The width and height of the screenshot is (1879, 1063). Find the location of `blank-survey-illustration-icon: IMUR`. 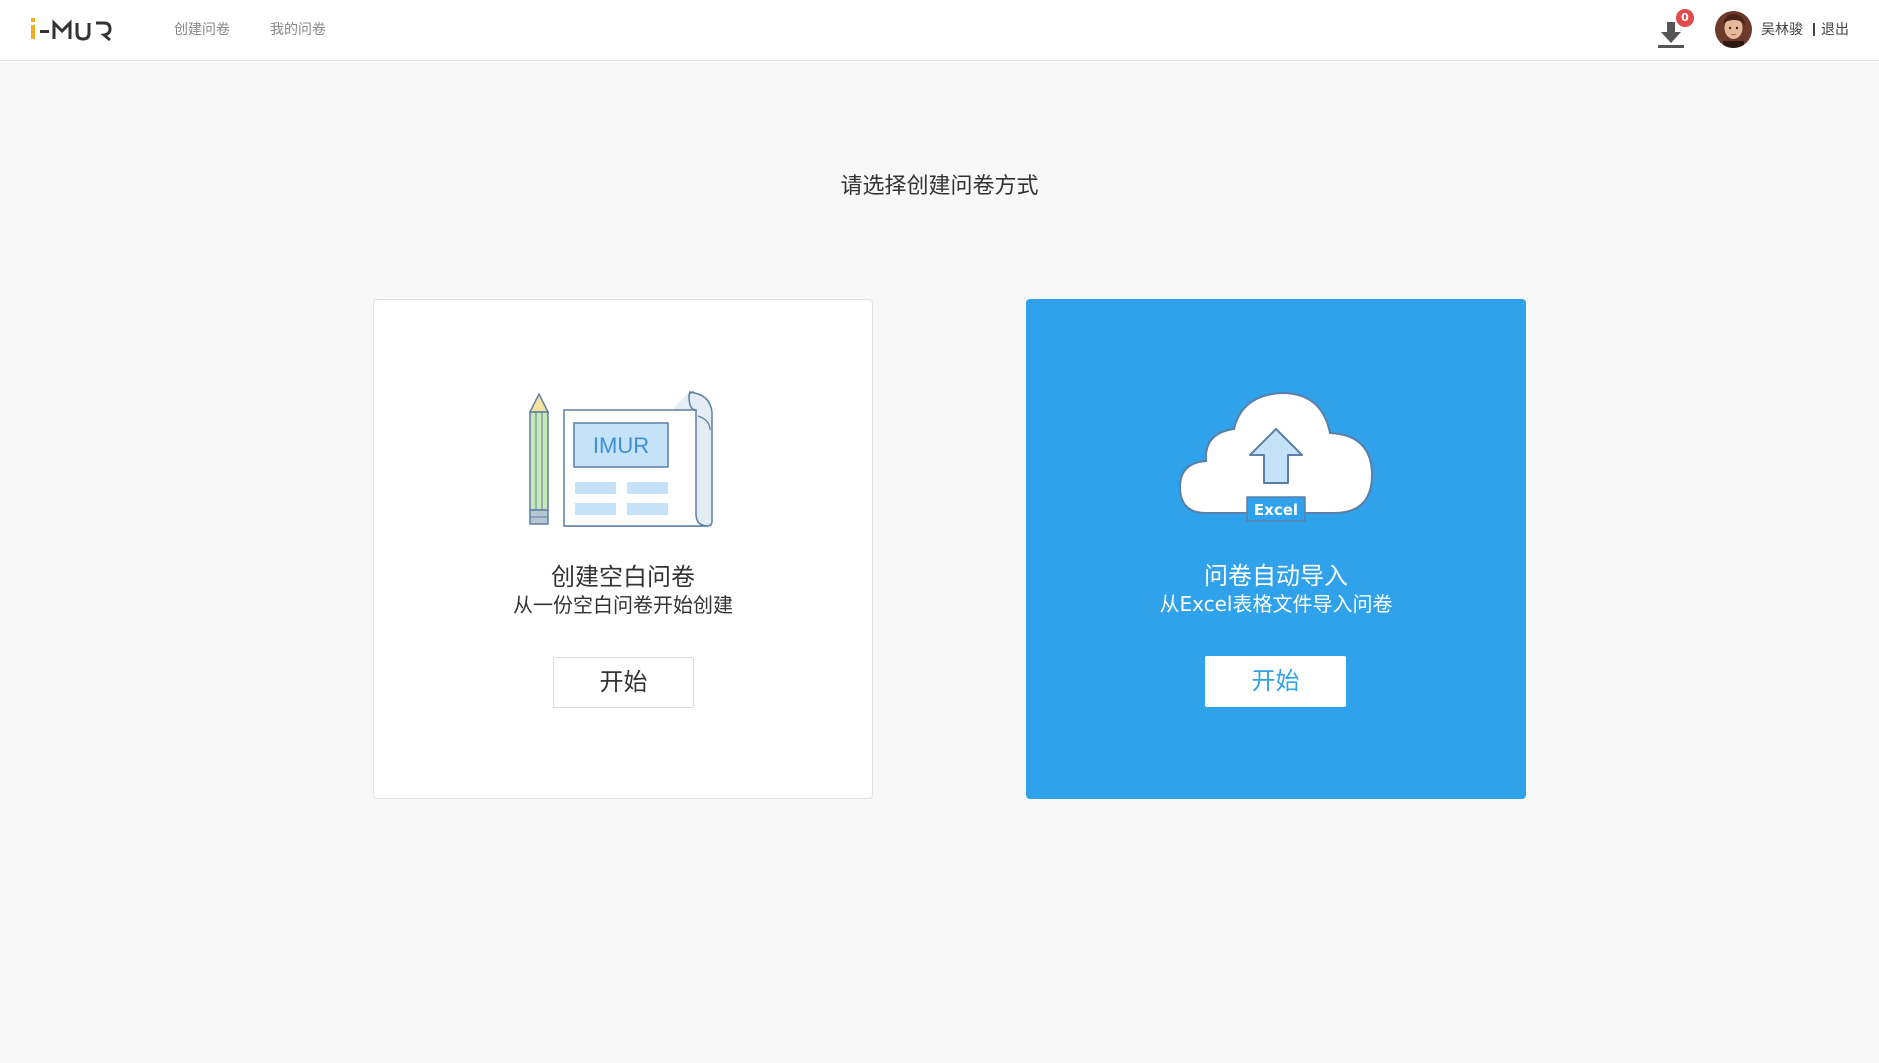

blank-survey-illustration-icon: IMUR is located at coordinates (620, 459).